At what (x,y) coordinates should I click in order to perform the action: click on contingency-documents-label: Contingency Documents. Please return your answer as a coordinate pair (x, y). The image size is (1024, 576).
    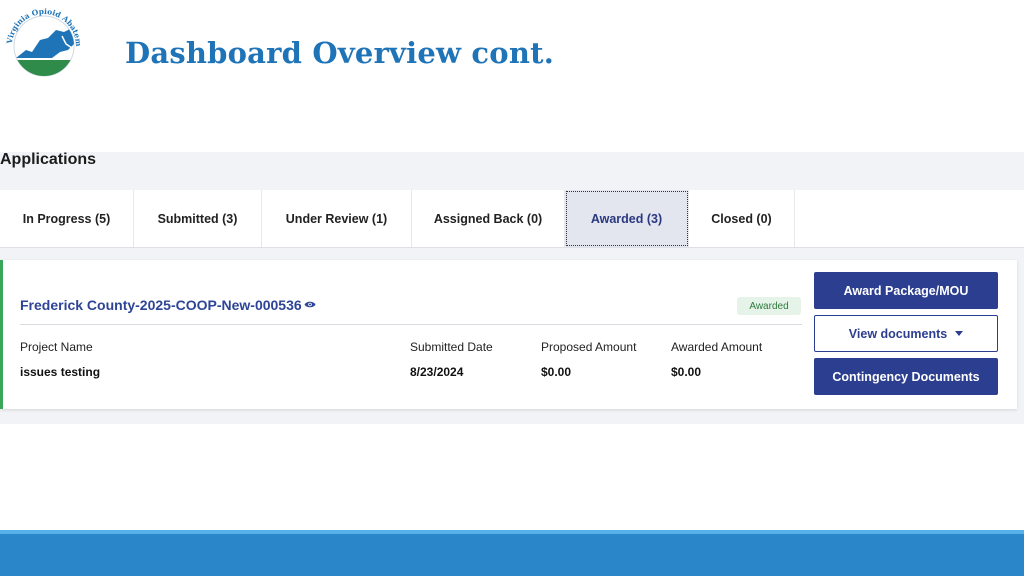
    Looking at the image, I should click on (906, 376).